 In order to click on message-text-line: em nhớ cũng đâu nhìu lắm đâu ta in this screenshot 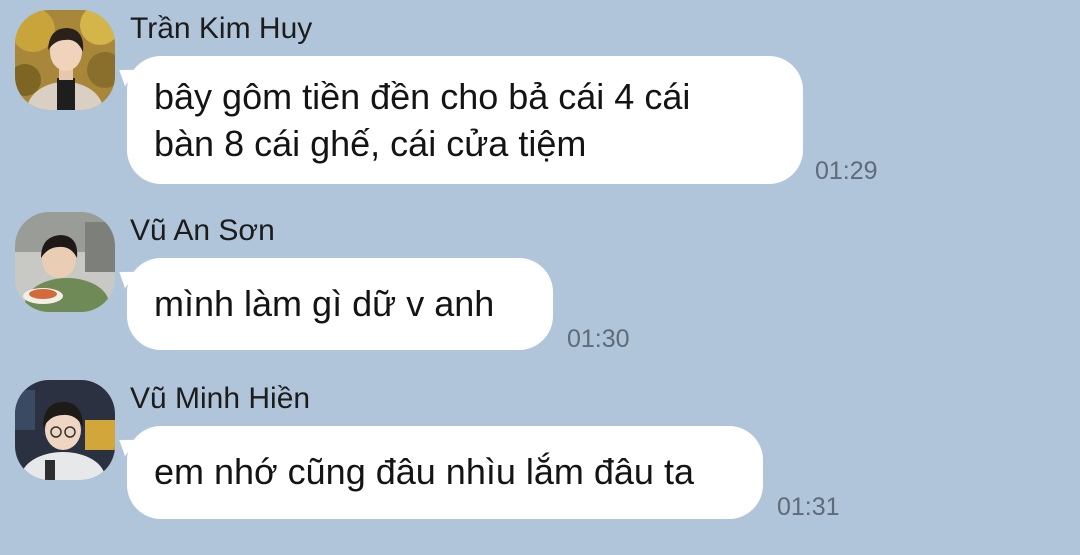, I will do `click(424, 471)`.